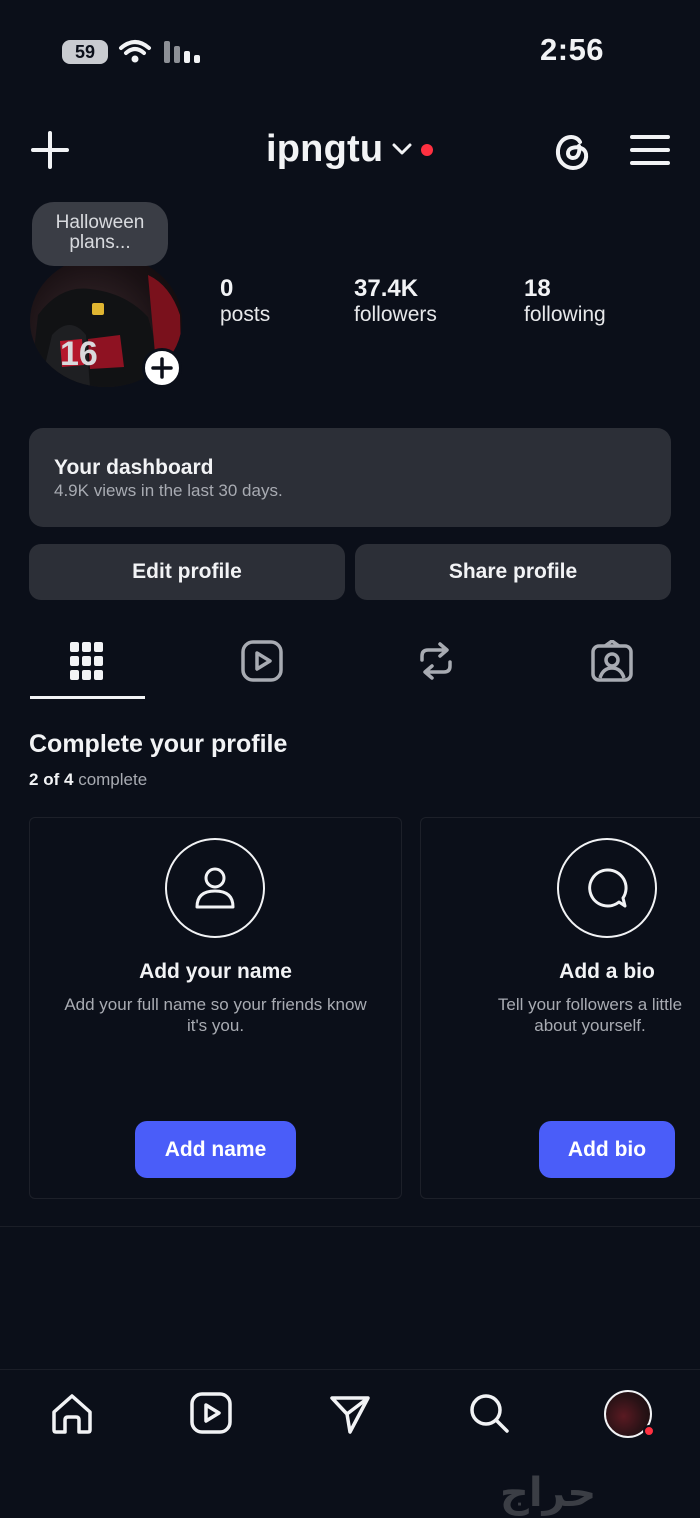 This screenshot has width=700, height=1518. Describe the element at coordinates (34, 779) in the screenshot. I see `progress-done: 2` at that location.